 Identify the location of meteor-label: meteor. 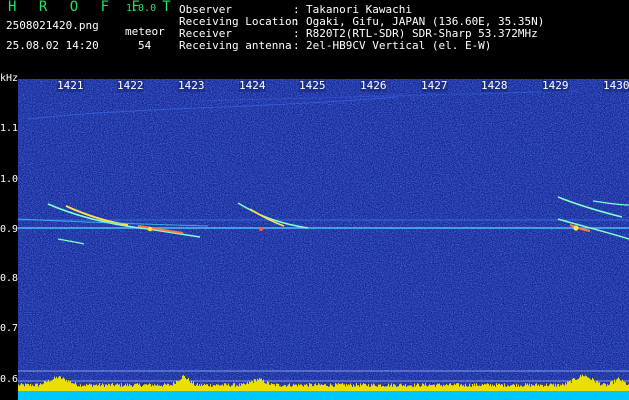
(145, 31).